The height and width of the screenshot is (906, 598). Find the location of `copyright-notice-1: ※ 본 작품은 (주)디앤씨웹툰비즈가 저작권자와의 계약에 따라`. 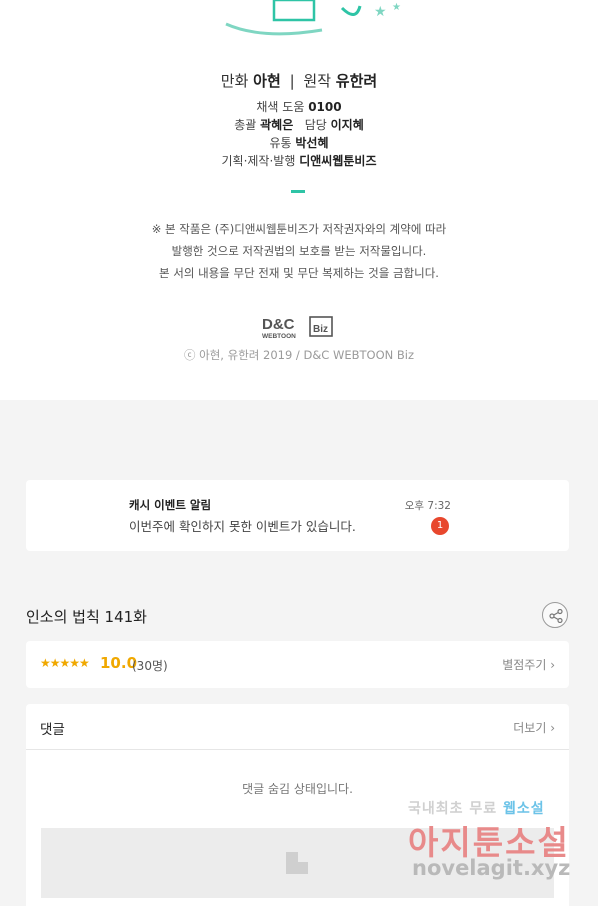

copyright-notice-1: ※ 본 작품은 (주)디앤씨웹툰비즈가 저작권자와의 계약에 따라 is located at coordinates (299, 229).